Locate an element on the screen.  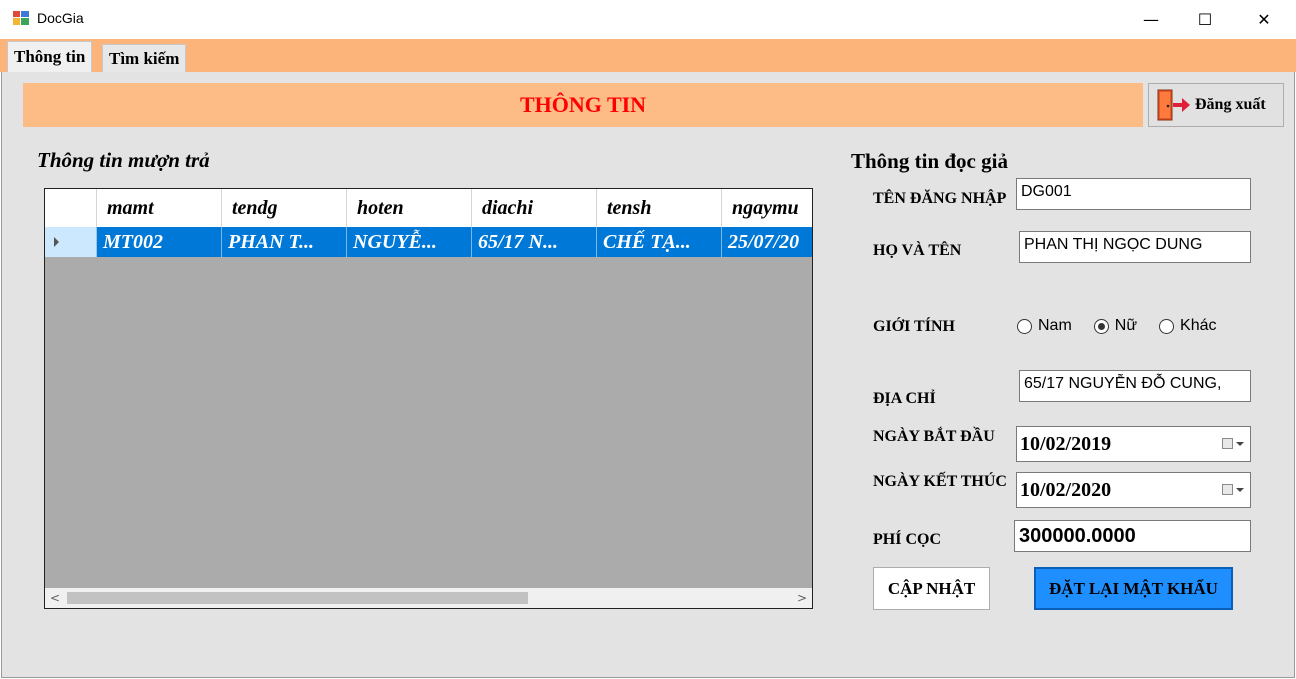
maximize-icon: ☐ is located at coordinates (1205, 19).